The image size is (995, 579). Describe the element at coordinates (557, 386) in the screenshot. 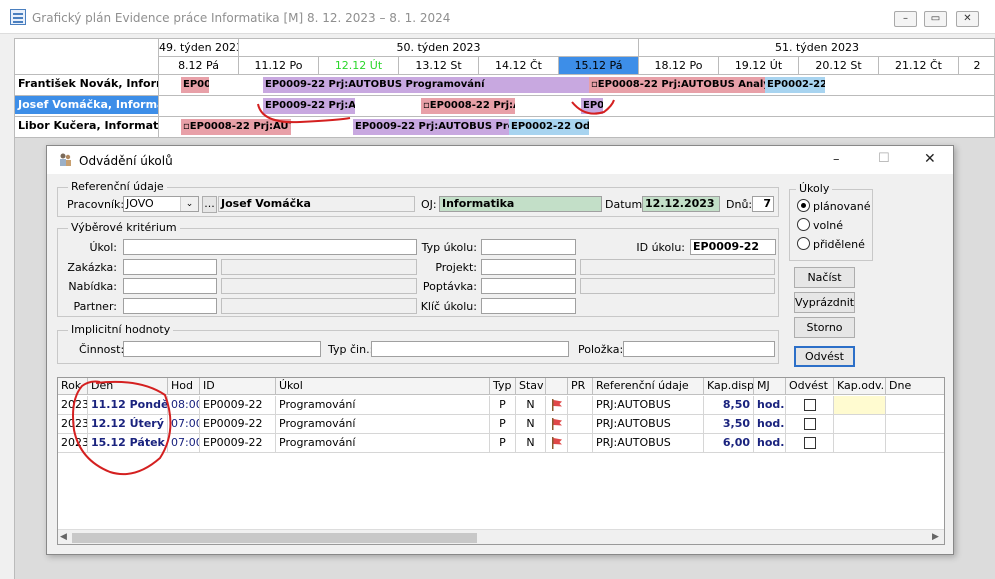

I see `col-header` at that location.